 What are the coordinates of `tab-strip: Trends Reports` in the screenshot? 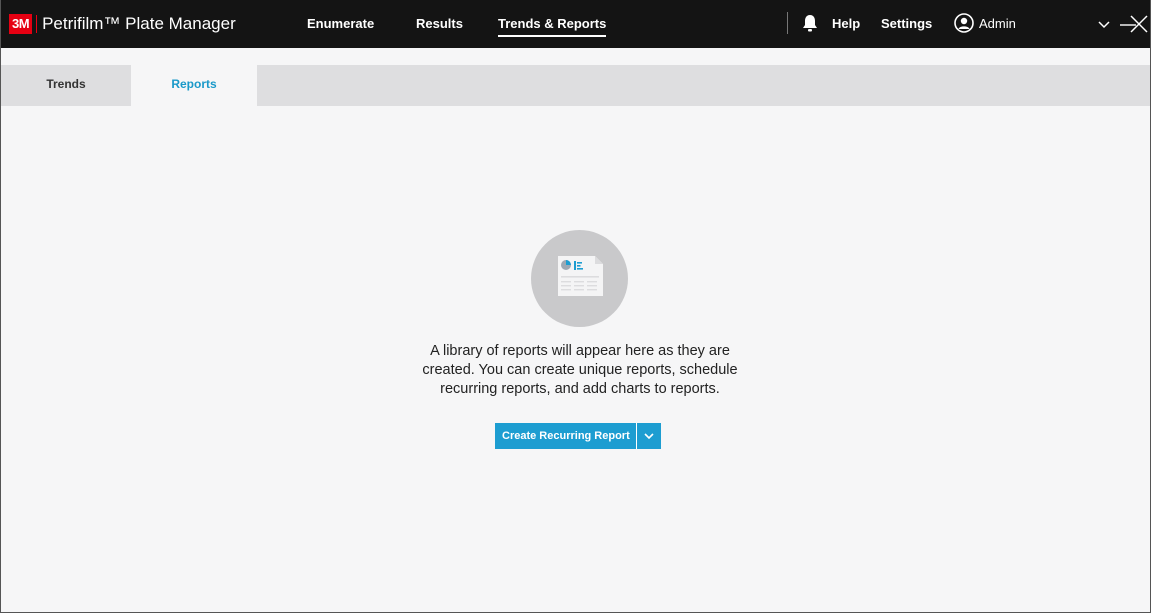 It's located at (575, 85).